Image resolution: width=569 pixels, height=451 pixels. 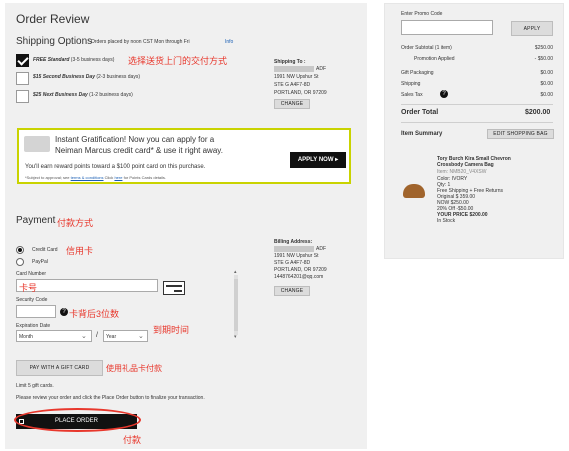 I want to click on summary-row: Gift Packaging $0.00, so click(x=477, y=73).